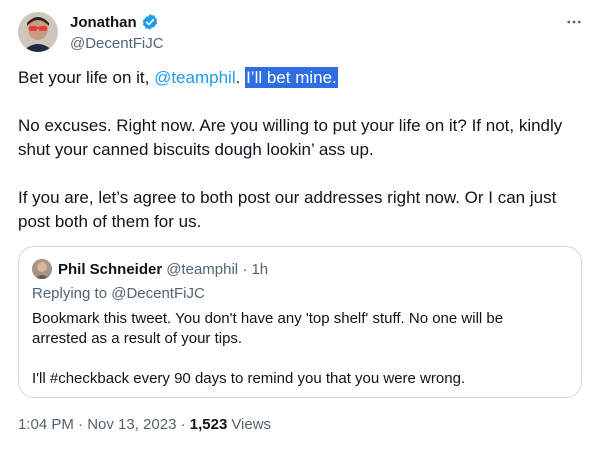 This screenshot has height=456, width=604. What do you see at coordinates (217, 269) in the screenshot?
I see `quoted-author-meta: @teamphil · 1h` at bounding box center [217, 269].